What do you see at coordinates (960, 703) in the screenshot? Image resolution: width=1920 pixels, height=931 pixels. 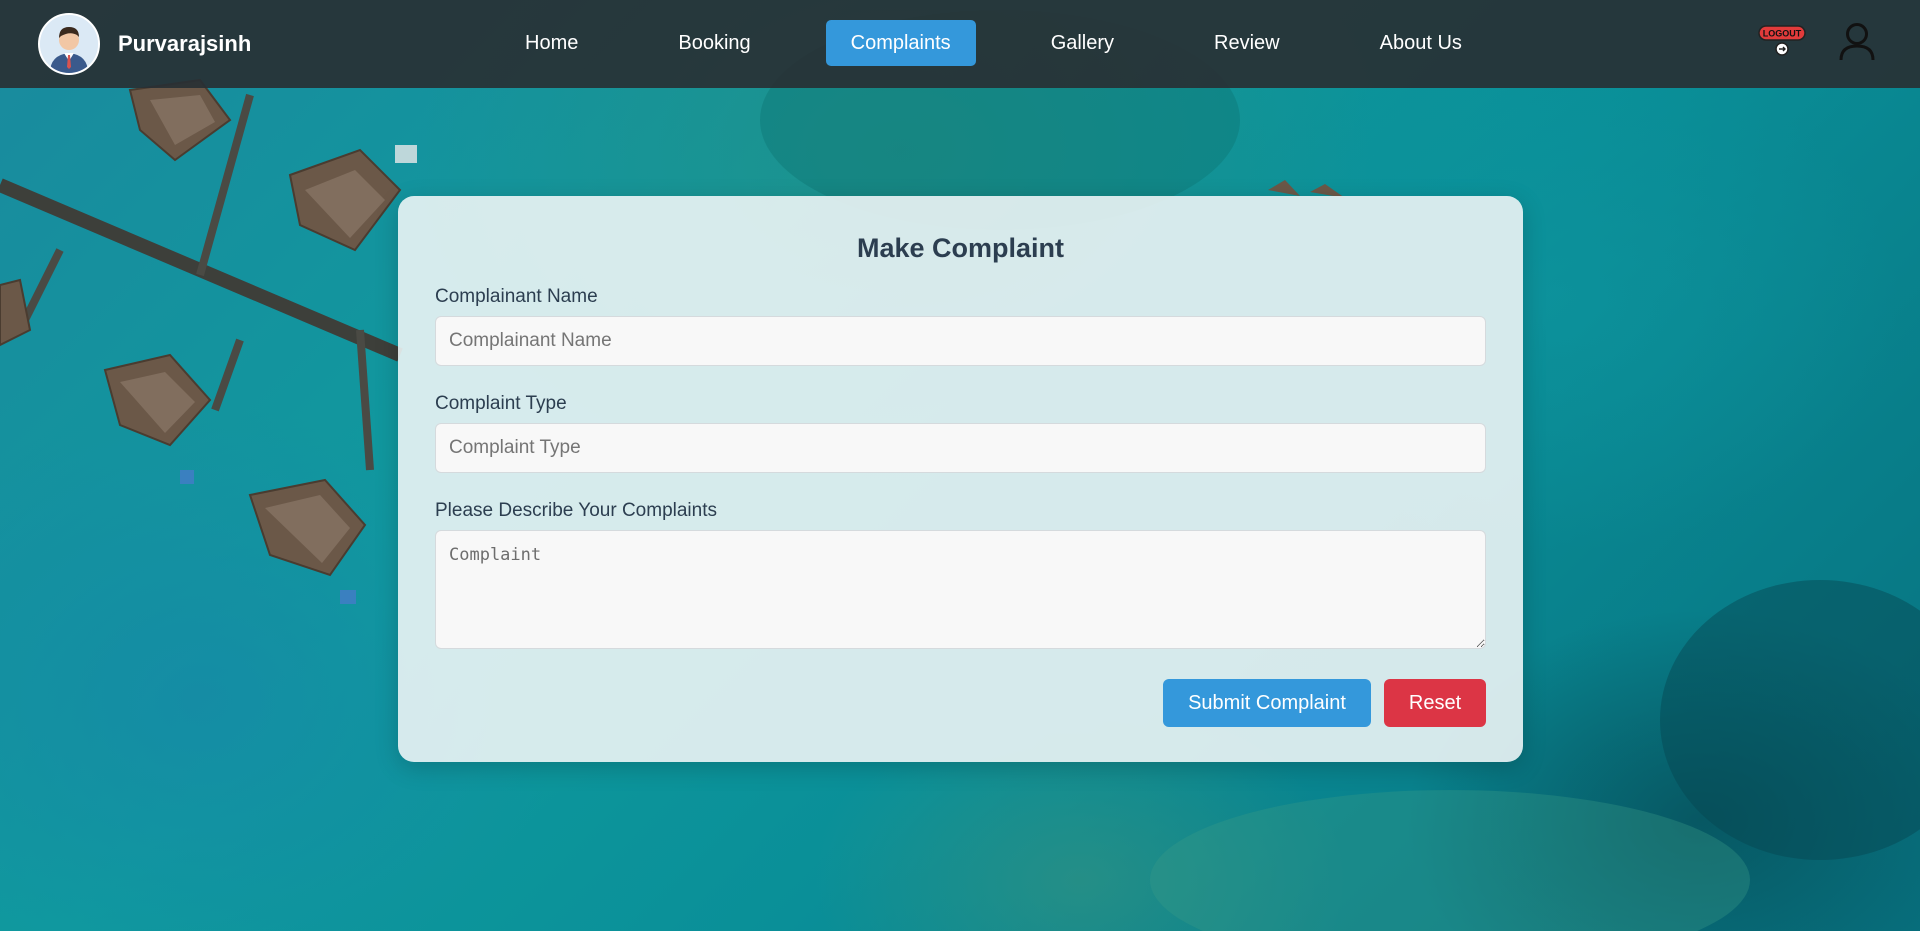 I see `form-actions: Submit Complaint Reset` at bounding box center [960, 703].